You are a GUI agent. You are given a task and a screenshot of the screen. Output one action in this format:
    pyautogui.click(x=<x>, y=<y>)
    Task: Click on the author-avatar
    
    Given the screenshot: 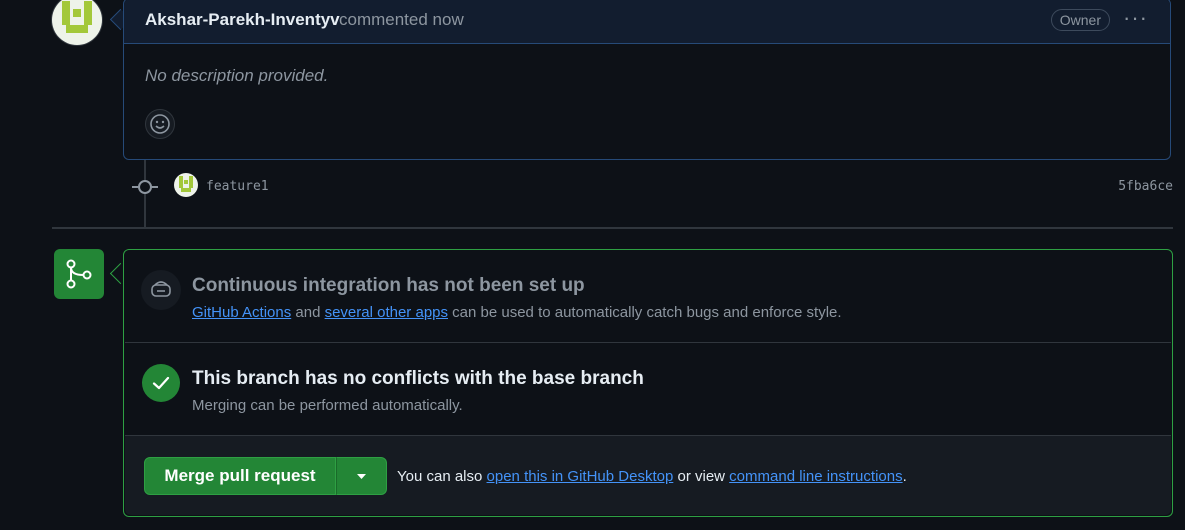 What is the action you would take?
    pyautogui.click(x=77, y=22)
    